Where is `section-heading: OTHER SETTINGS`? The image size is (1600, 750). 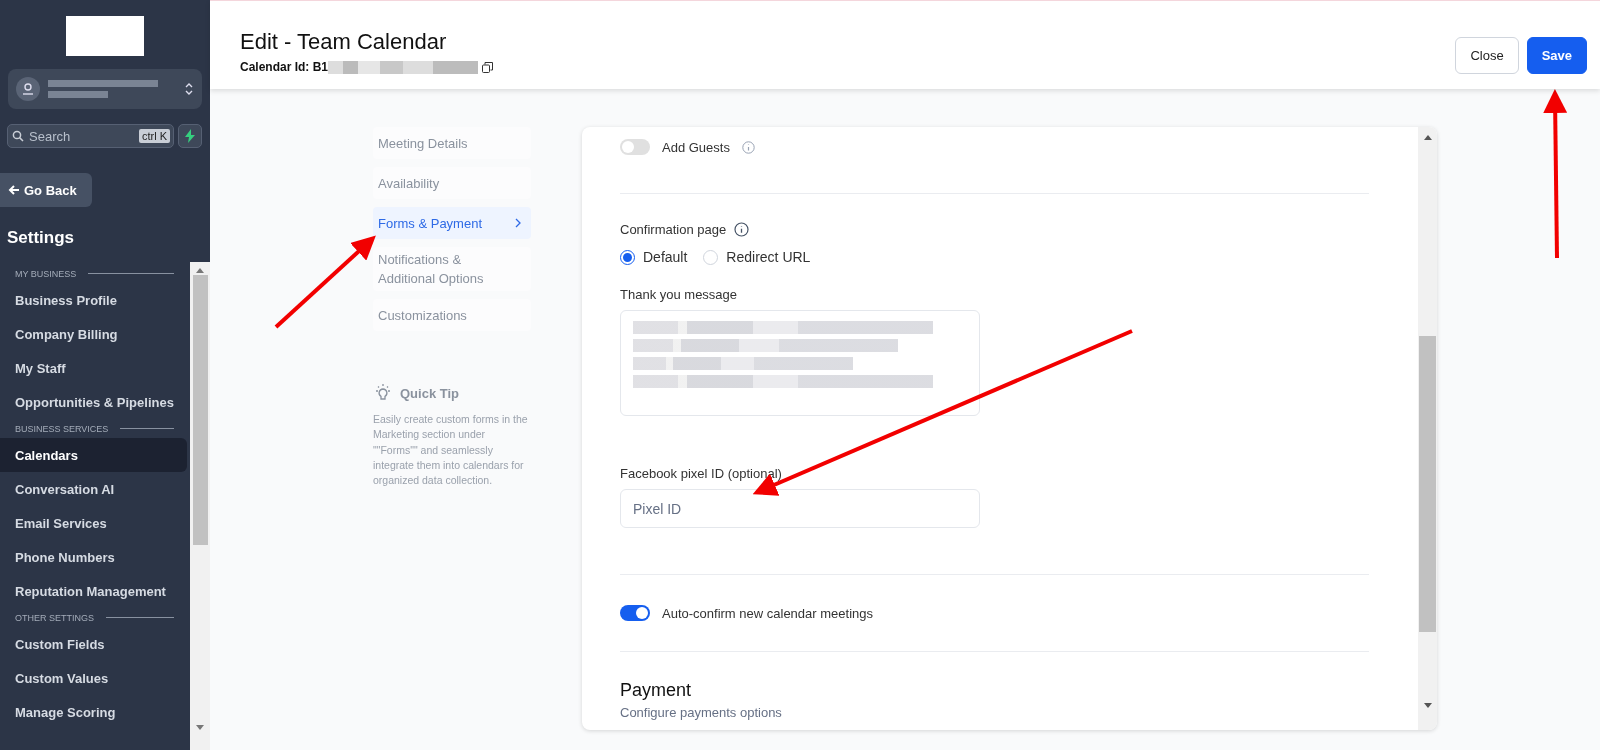 section-heading: OTHER SETTINGS is located at coordinates (54, 617).